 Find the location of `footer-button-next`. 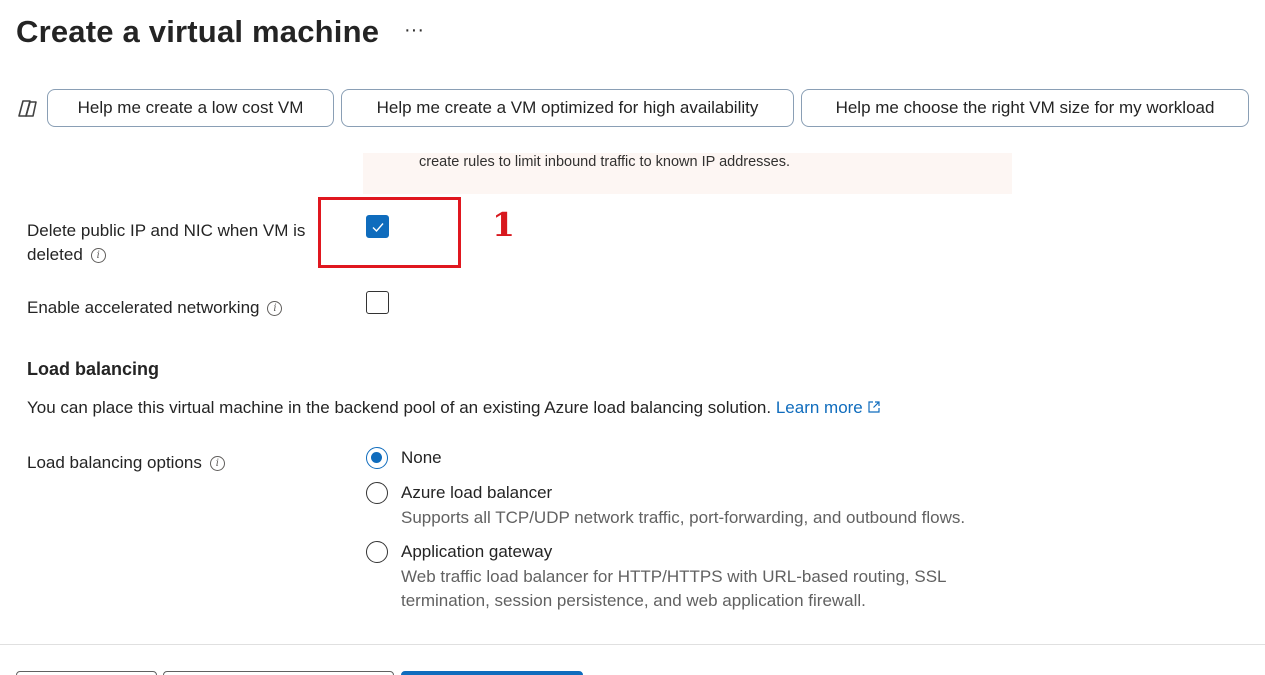

footer-button-next is located at coordinates (278, 673).